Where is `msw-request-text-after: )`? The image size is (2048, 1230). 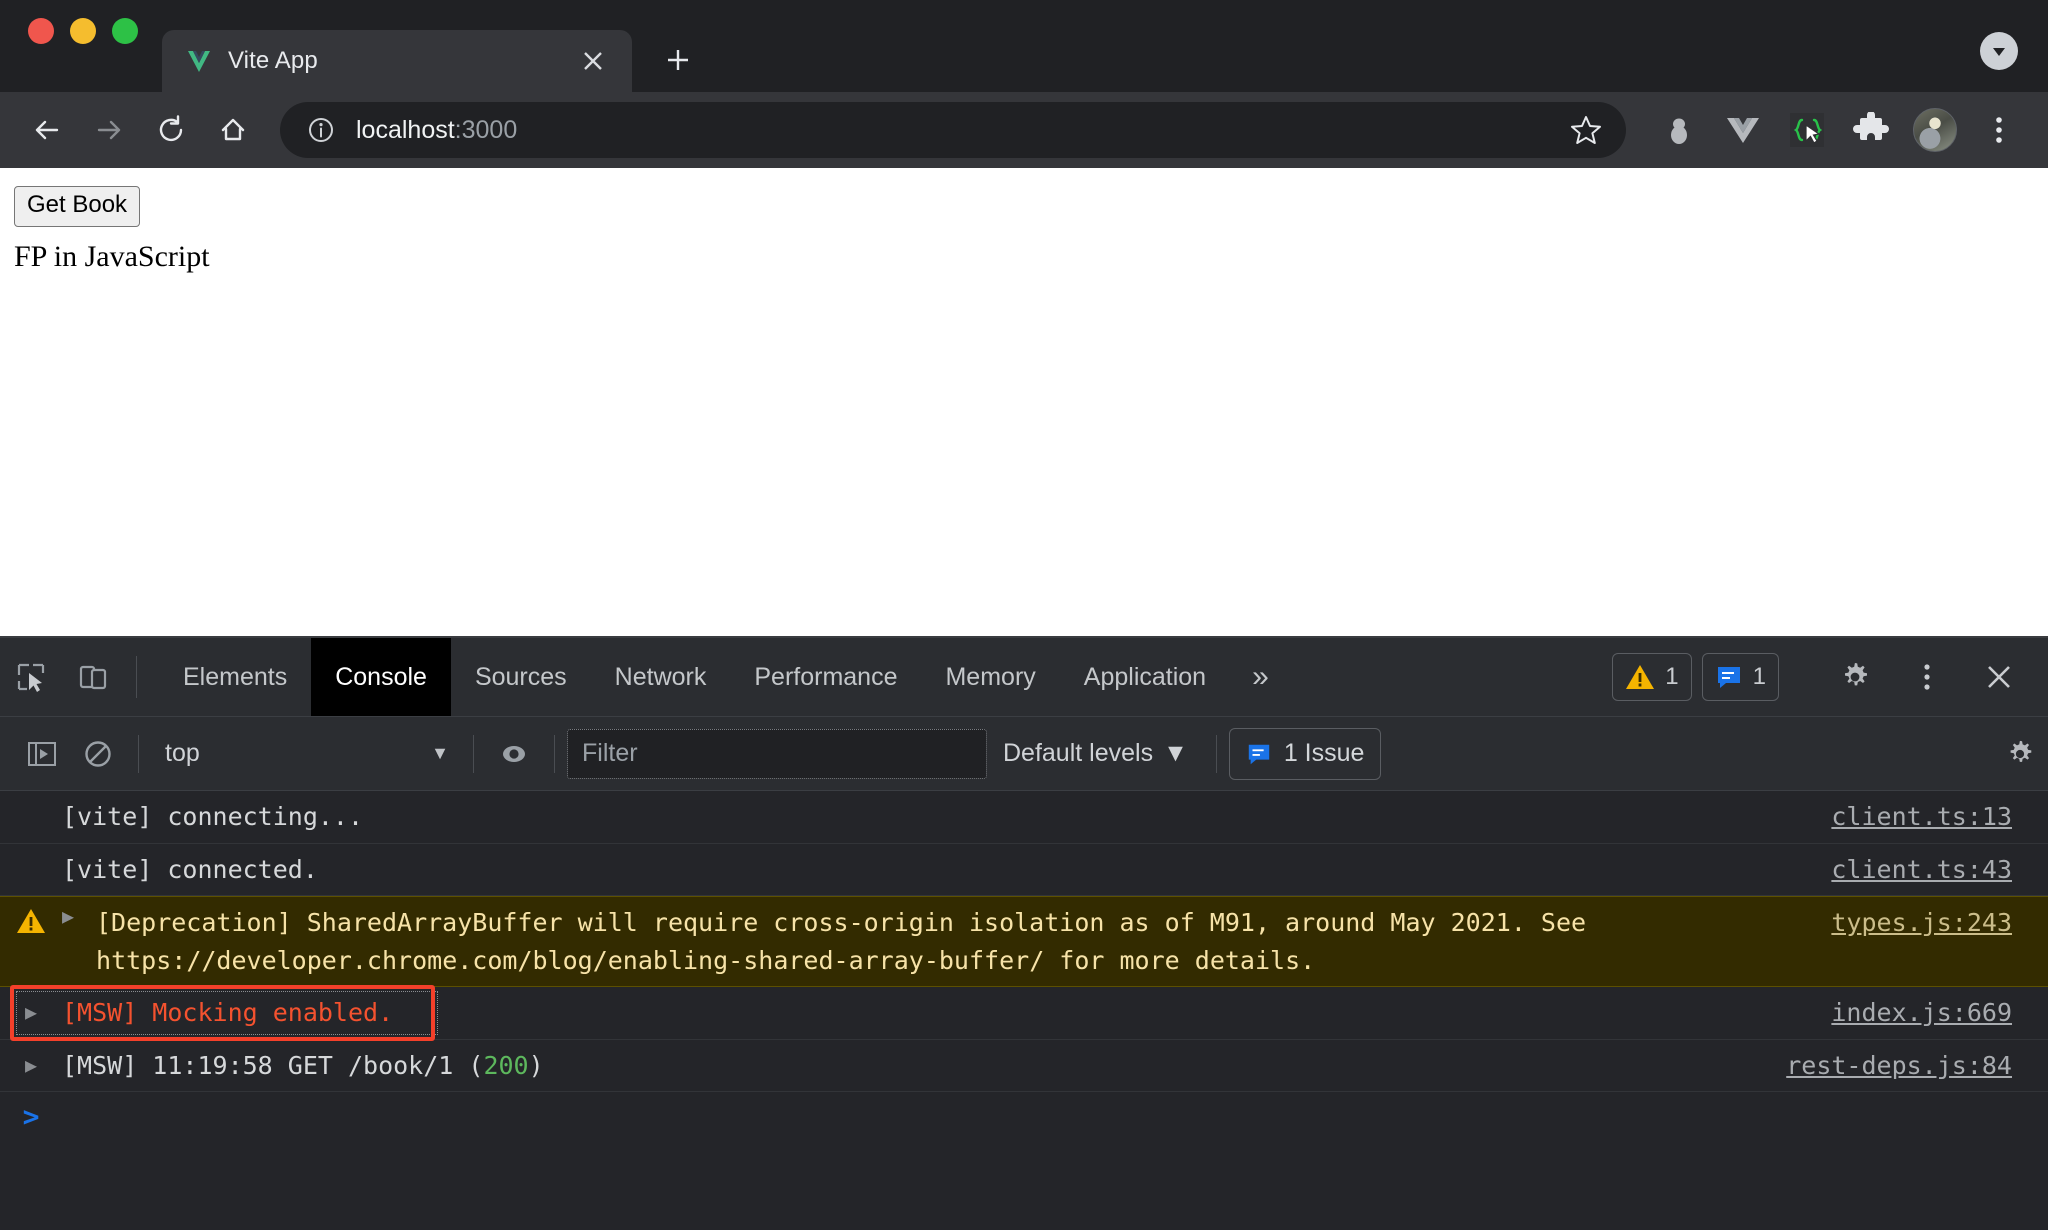 msw-request-text-after: ) is located at coordinates (536, 1065).